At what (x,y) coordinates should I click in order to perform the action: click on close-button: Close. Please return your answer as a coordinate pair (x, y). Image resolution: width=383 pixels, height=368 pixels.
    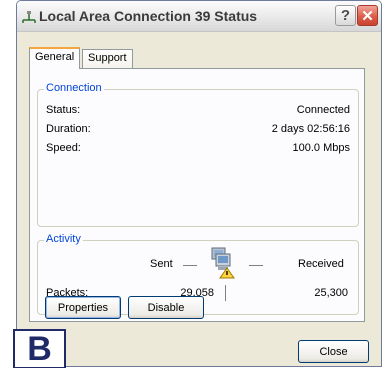
    Looking at the image, I should click on (333, 351).